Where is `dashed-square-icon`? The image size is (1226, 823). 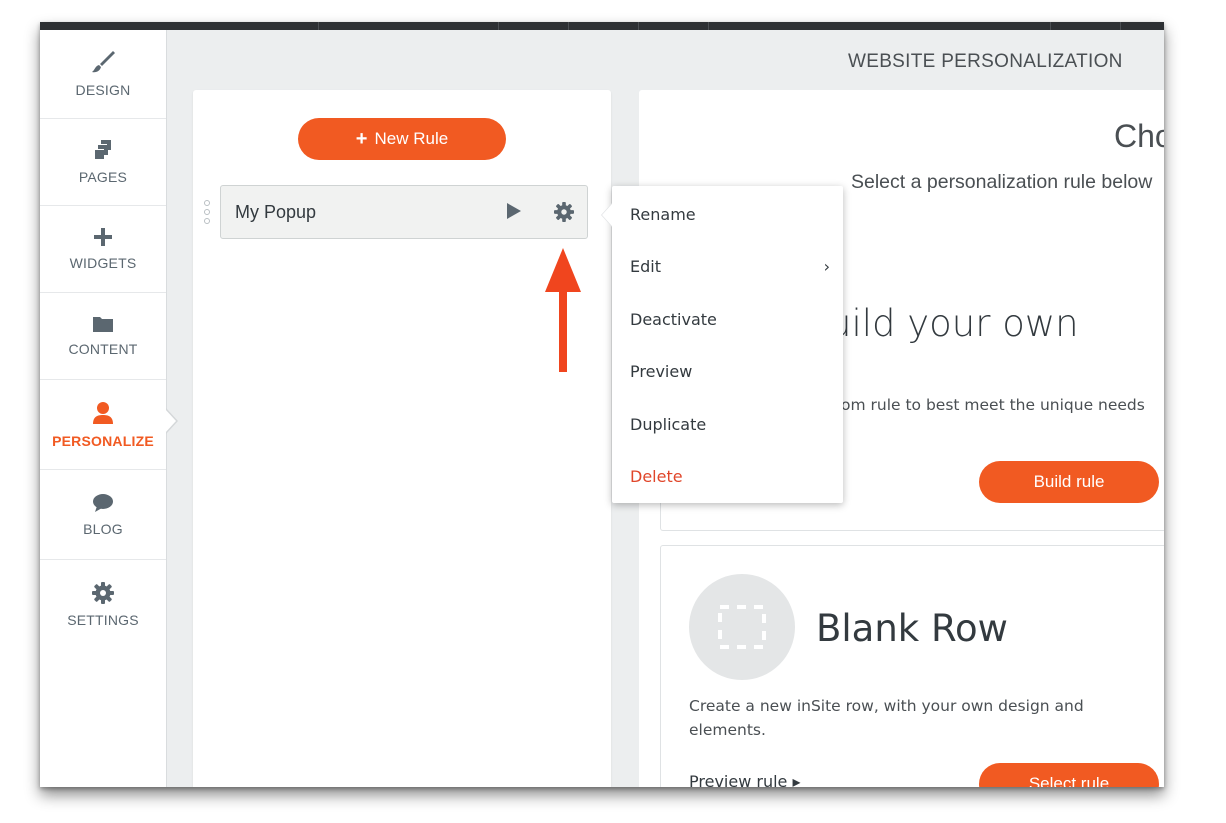
dashed-square-icon is located at coordinates (742, 627).